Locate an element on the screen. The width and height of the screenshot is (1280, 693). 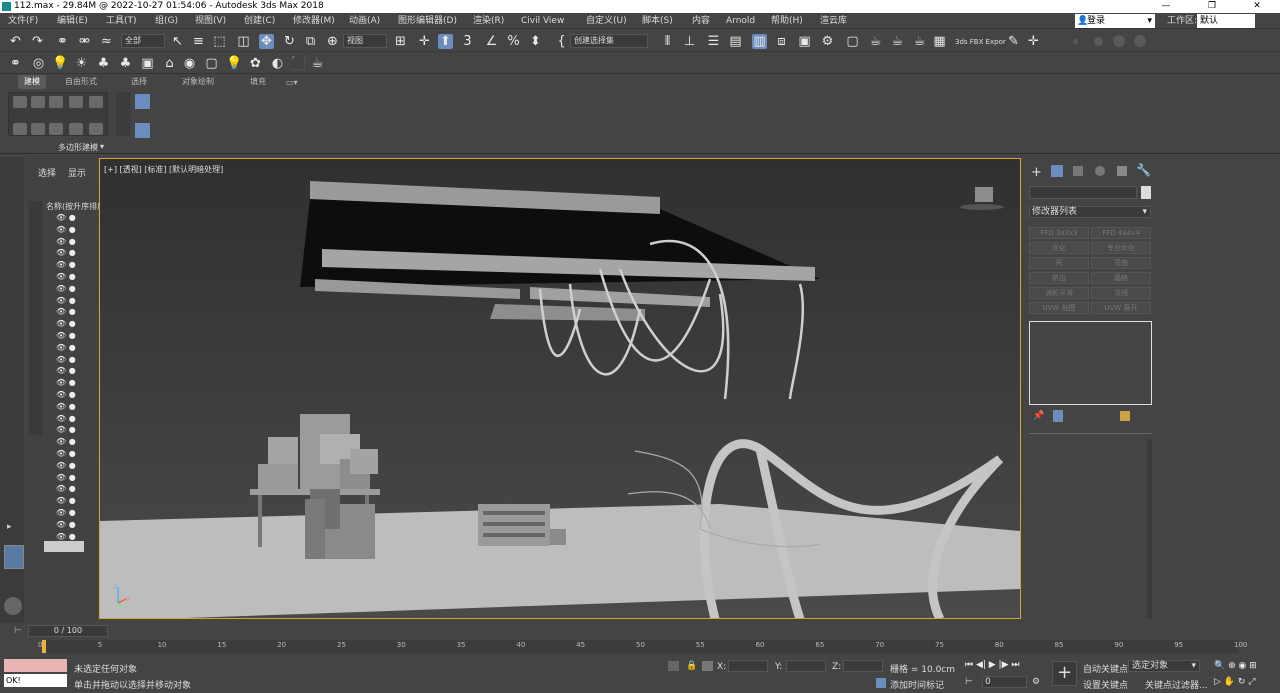
menu-edit: 编辑(E) is located at coordinates (72, 21).